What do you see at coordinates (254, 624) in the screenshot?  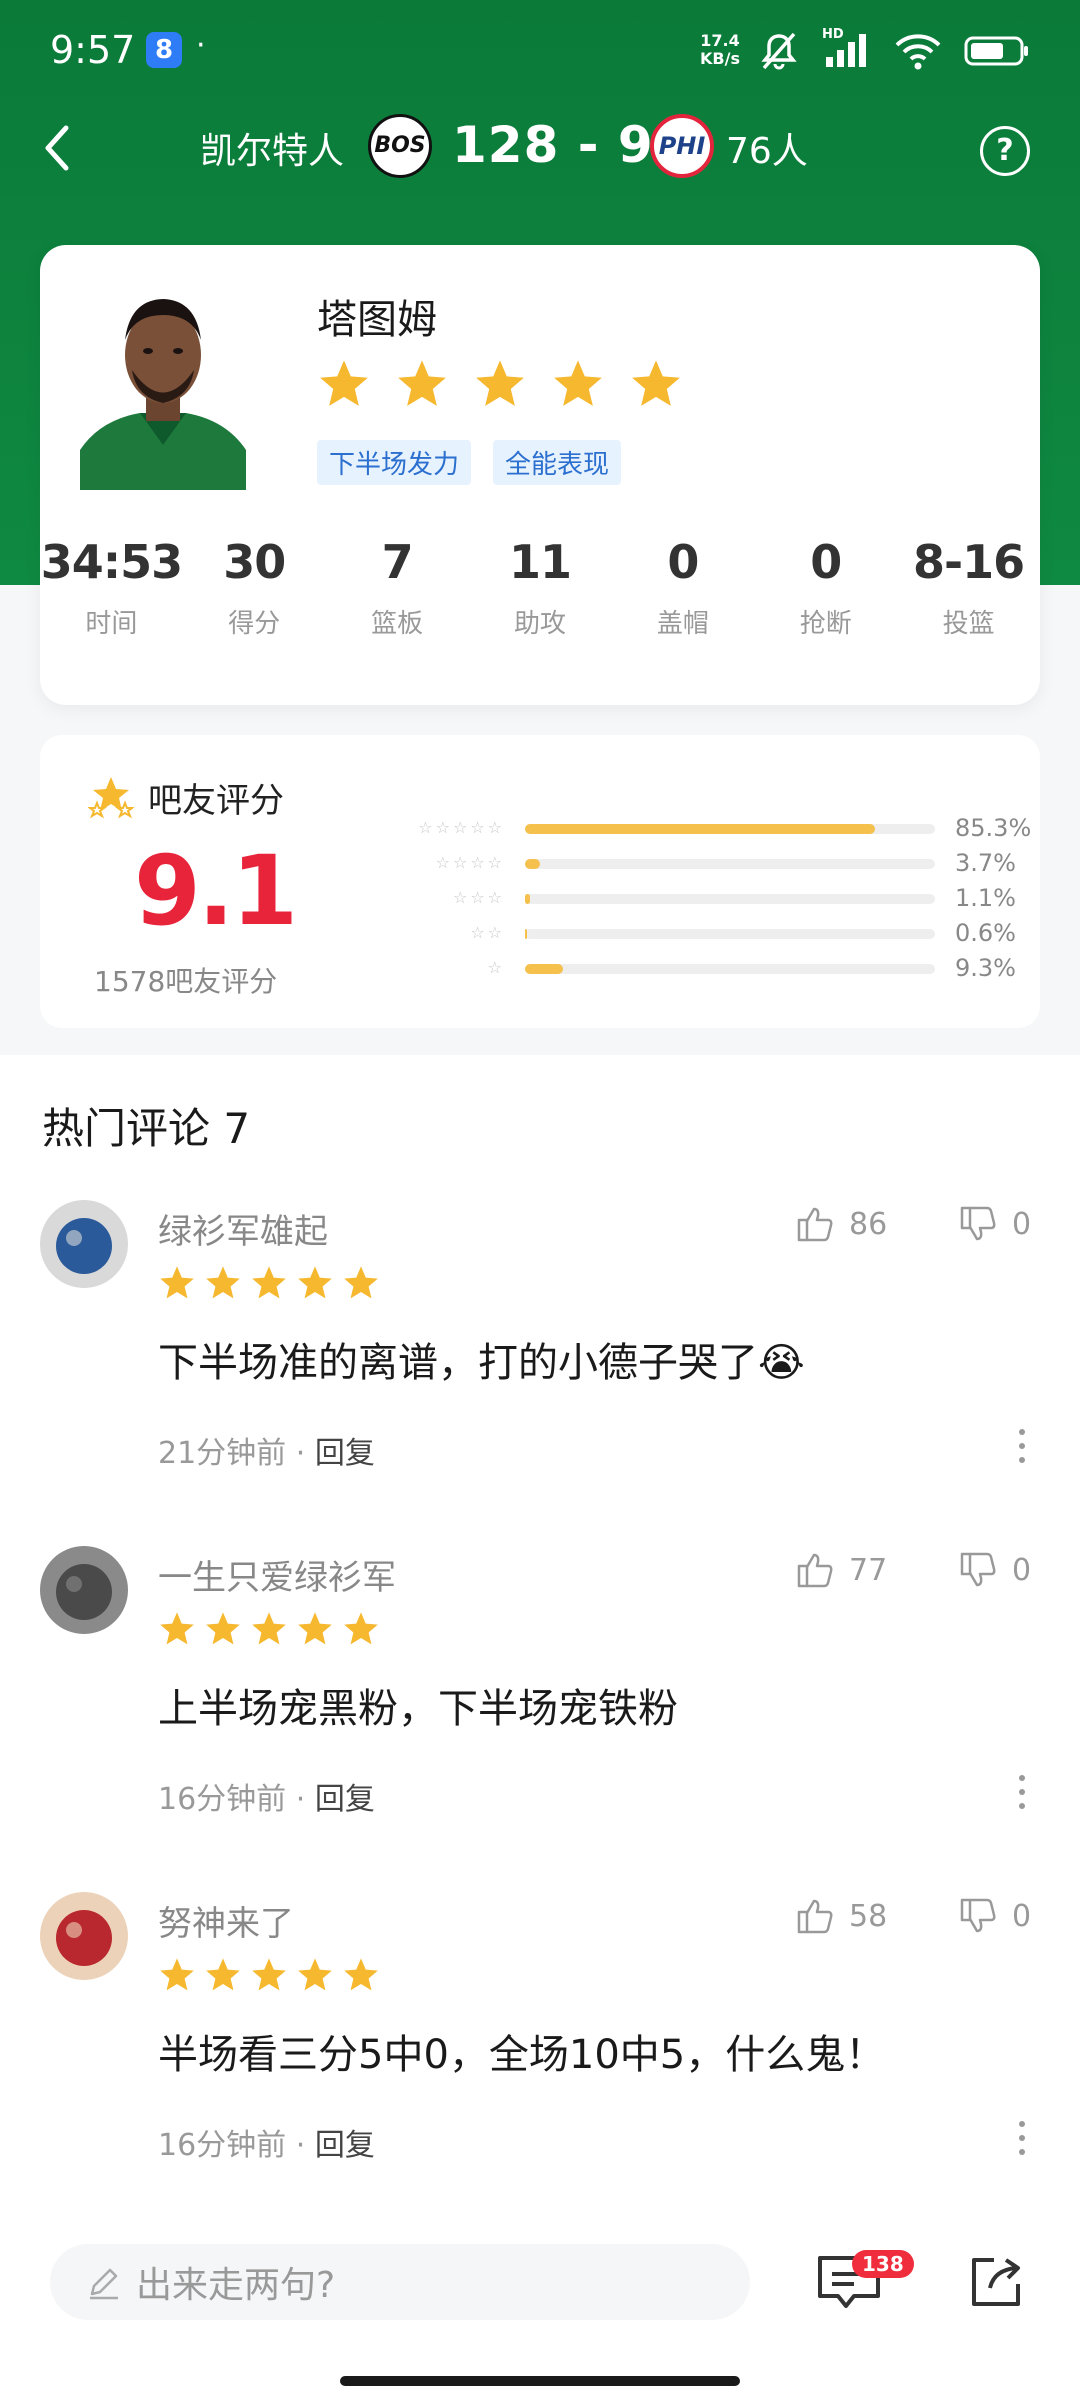 I see `stat-label: 得分` at bounding box center [254, 624].